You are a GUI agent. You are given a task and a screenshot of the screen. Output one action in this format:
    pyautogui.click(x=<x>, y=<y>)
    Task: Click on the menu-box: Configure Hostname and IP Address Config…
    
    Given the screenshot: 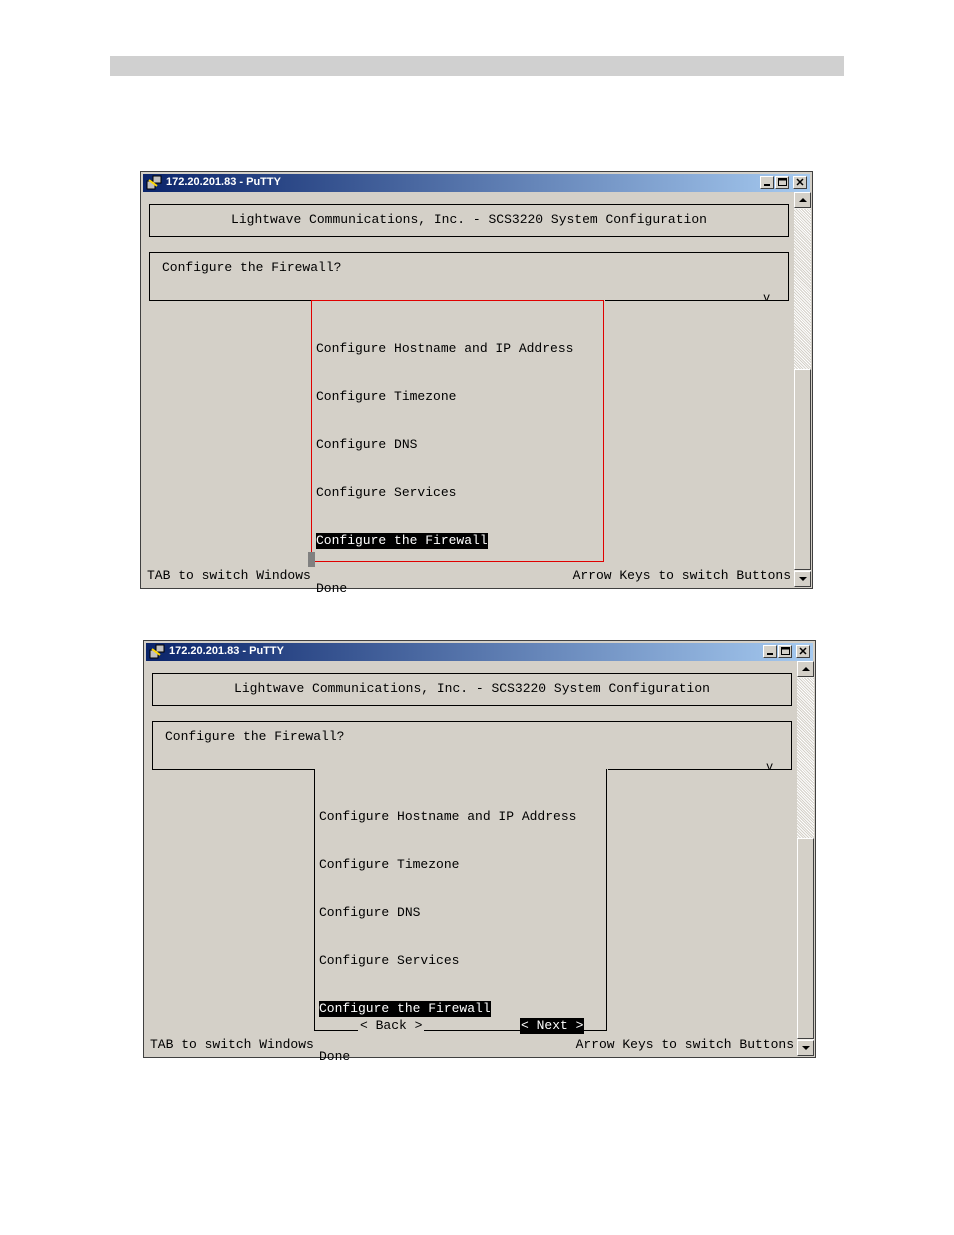 What is the action you would take?
    pyautogui.click(x=460, y=916)
    